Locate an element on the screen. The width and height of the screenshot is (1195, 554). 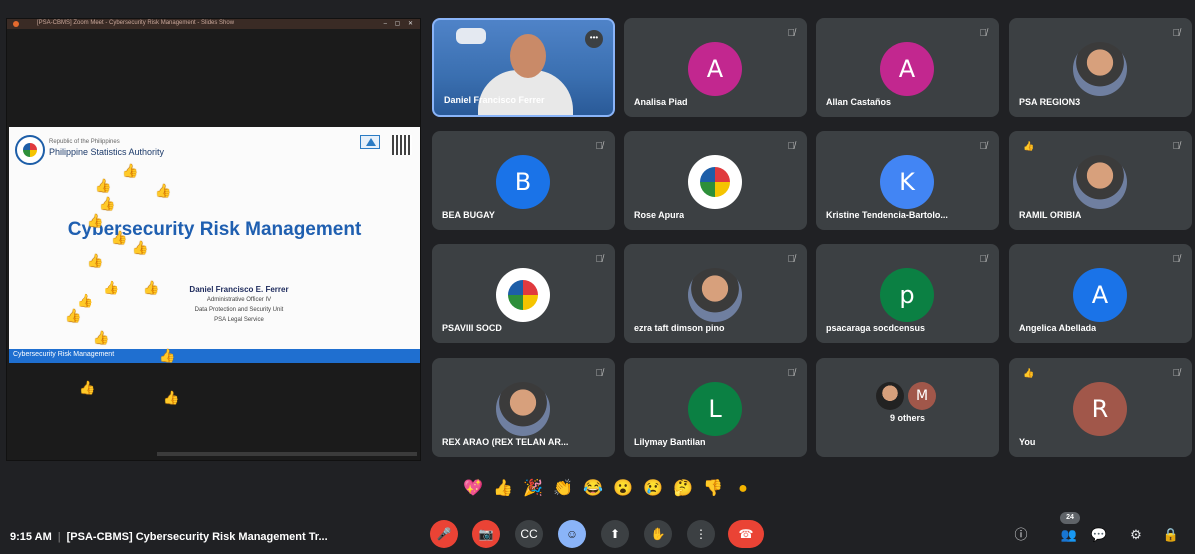
participant-tile: A 🎙̸ Analisa Piad is located at coordinates (715, 67).